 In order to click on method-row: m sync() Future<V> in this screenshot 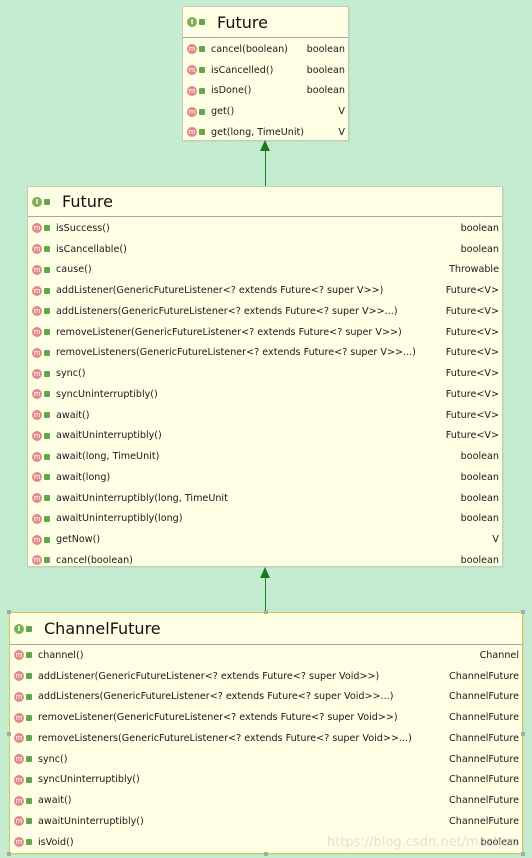, I will do `click(265, 373)`.